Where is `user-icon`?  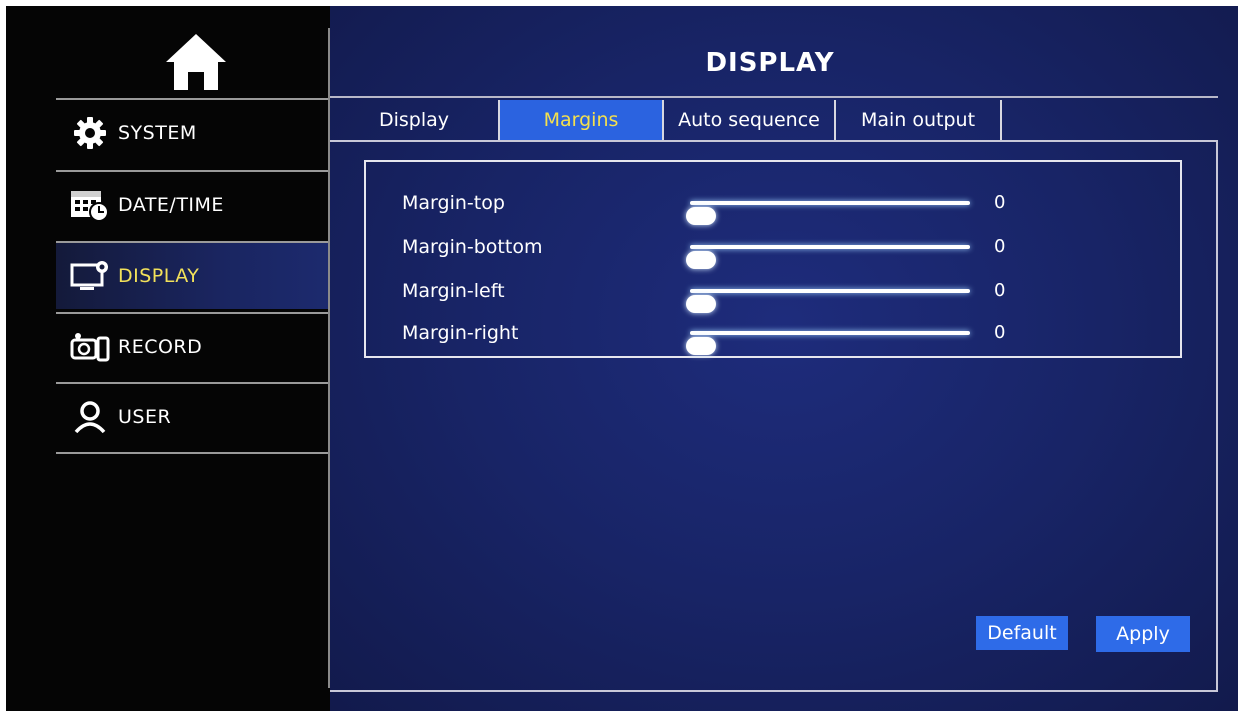 user-icon is located at coordinates (90, 417).